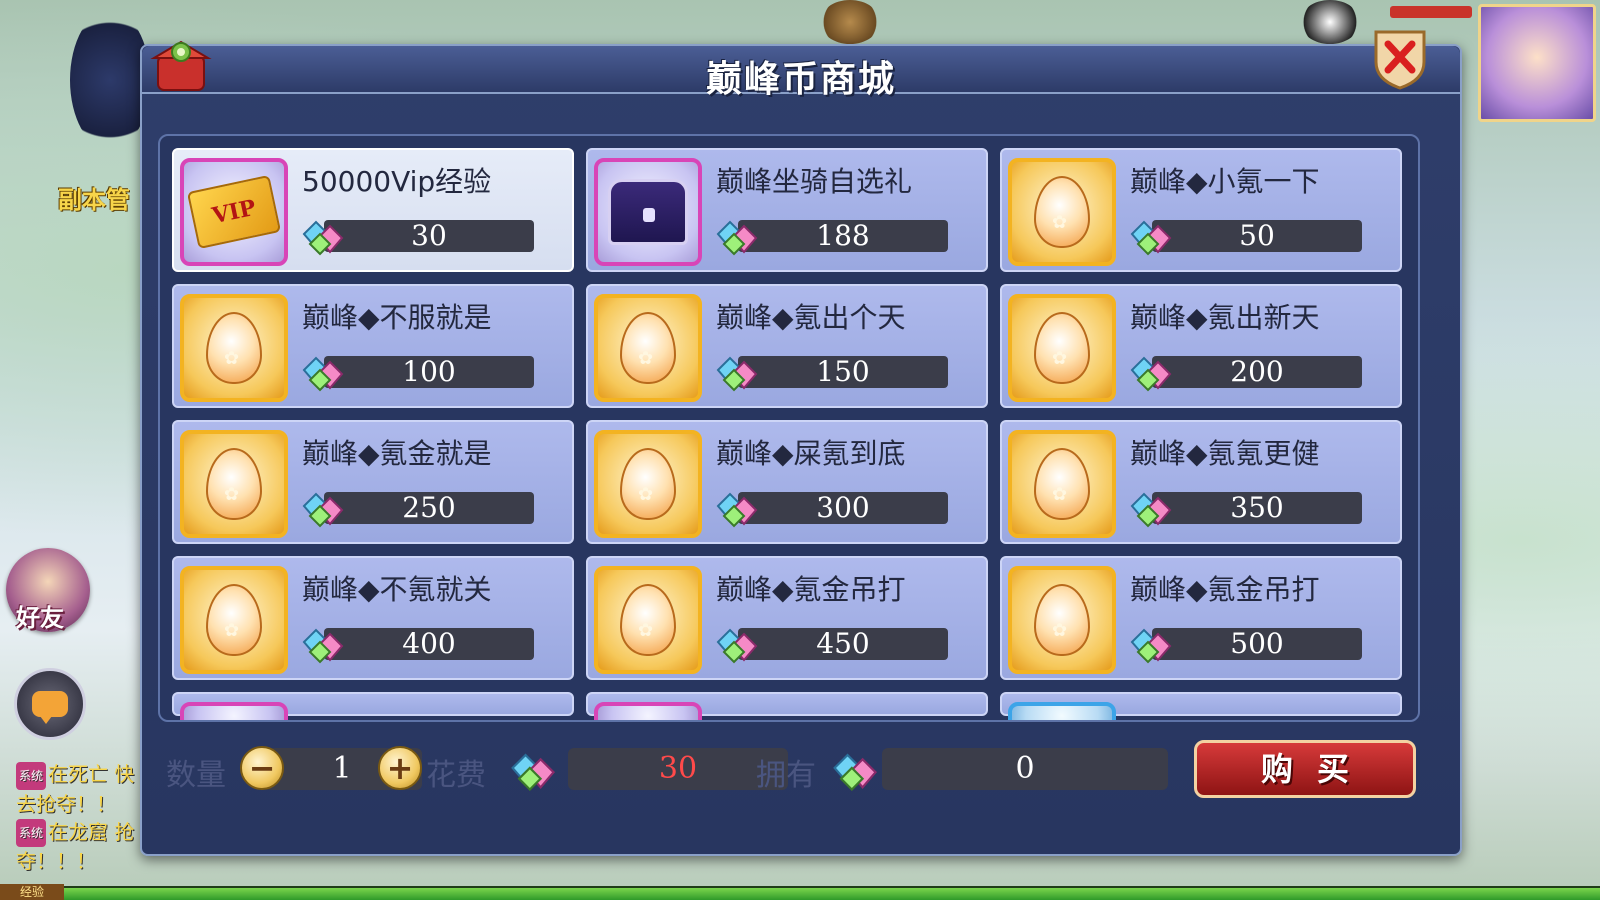  I want to click on quantity-label: 数量, so click(196, 775).